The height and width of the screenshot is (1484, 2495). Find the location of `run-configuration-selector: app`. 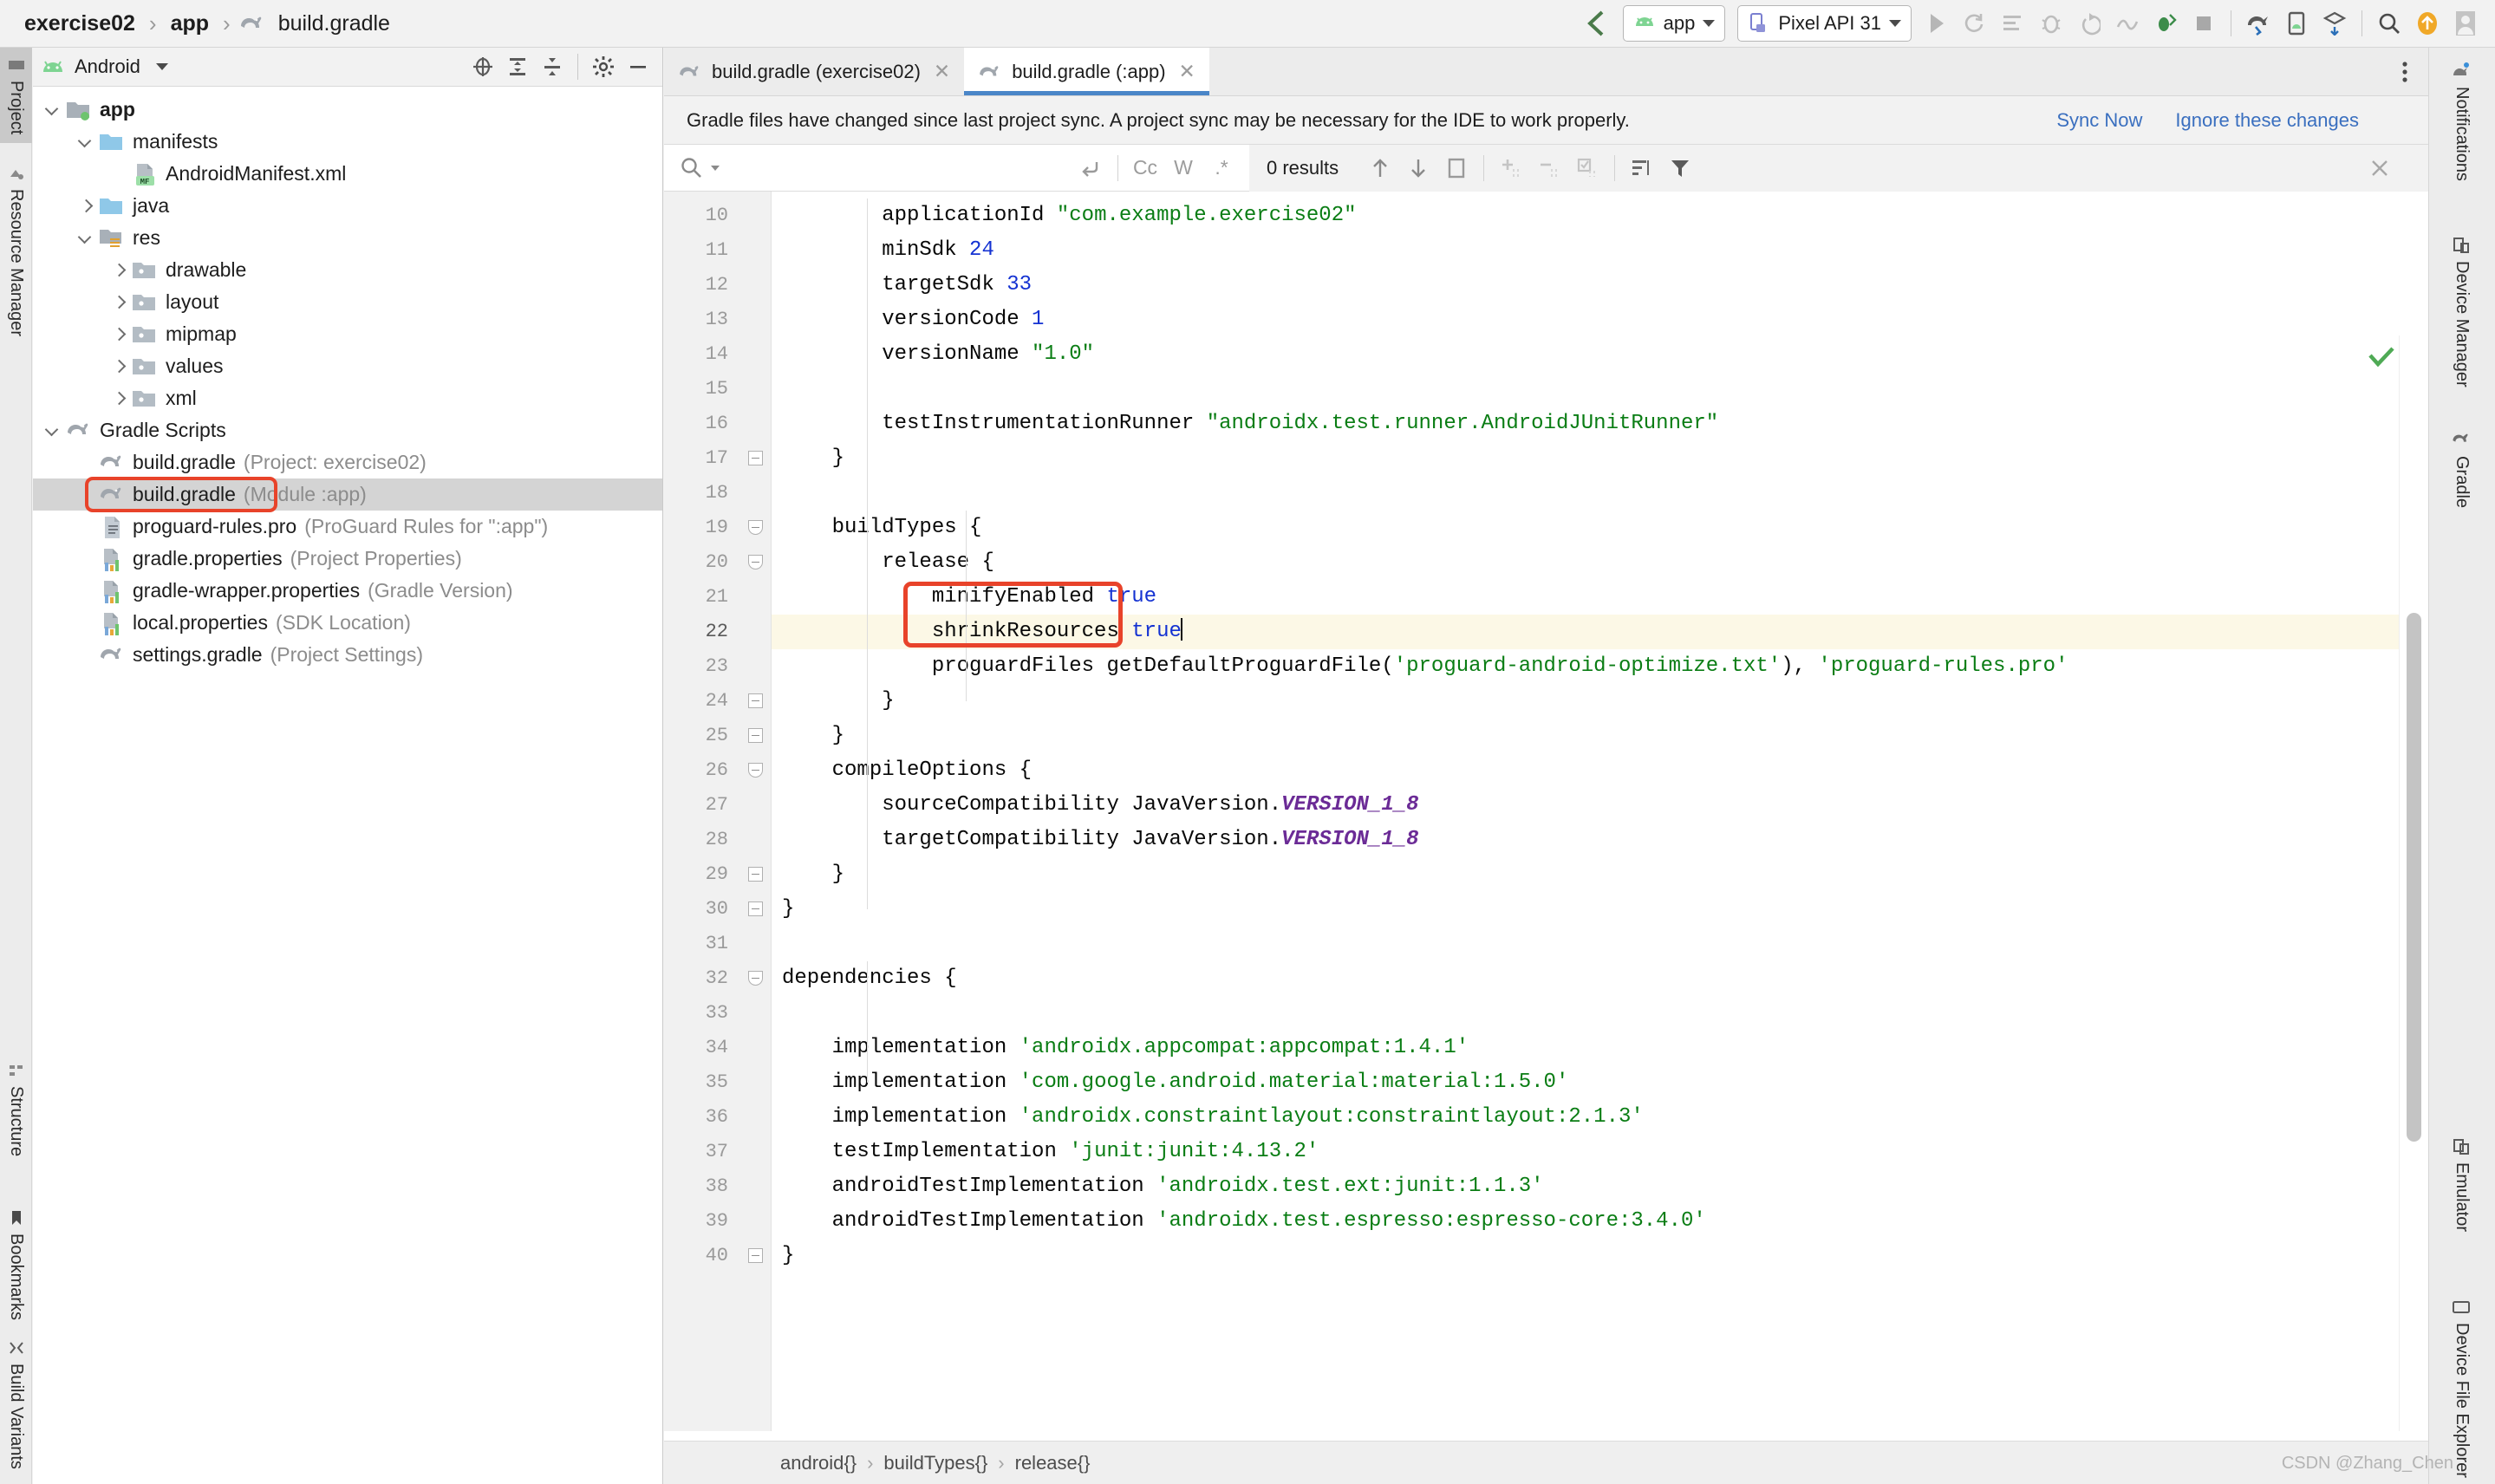

run-configuration-selector: app is located at coordinates (1674, 23).